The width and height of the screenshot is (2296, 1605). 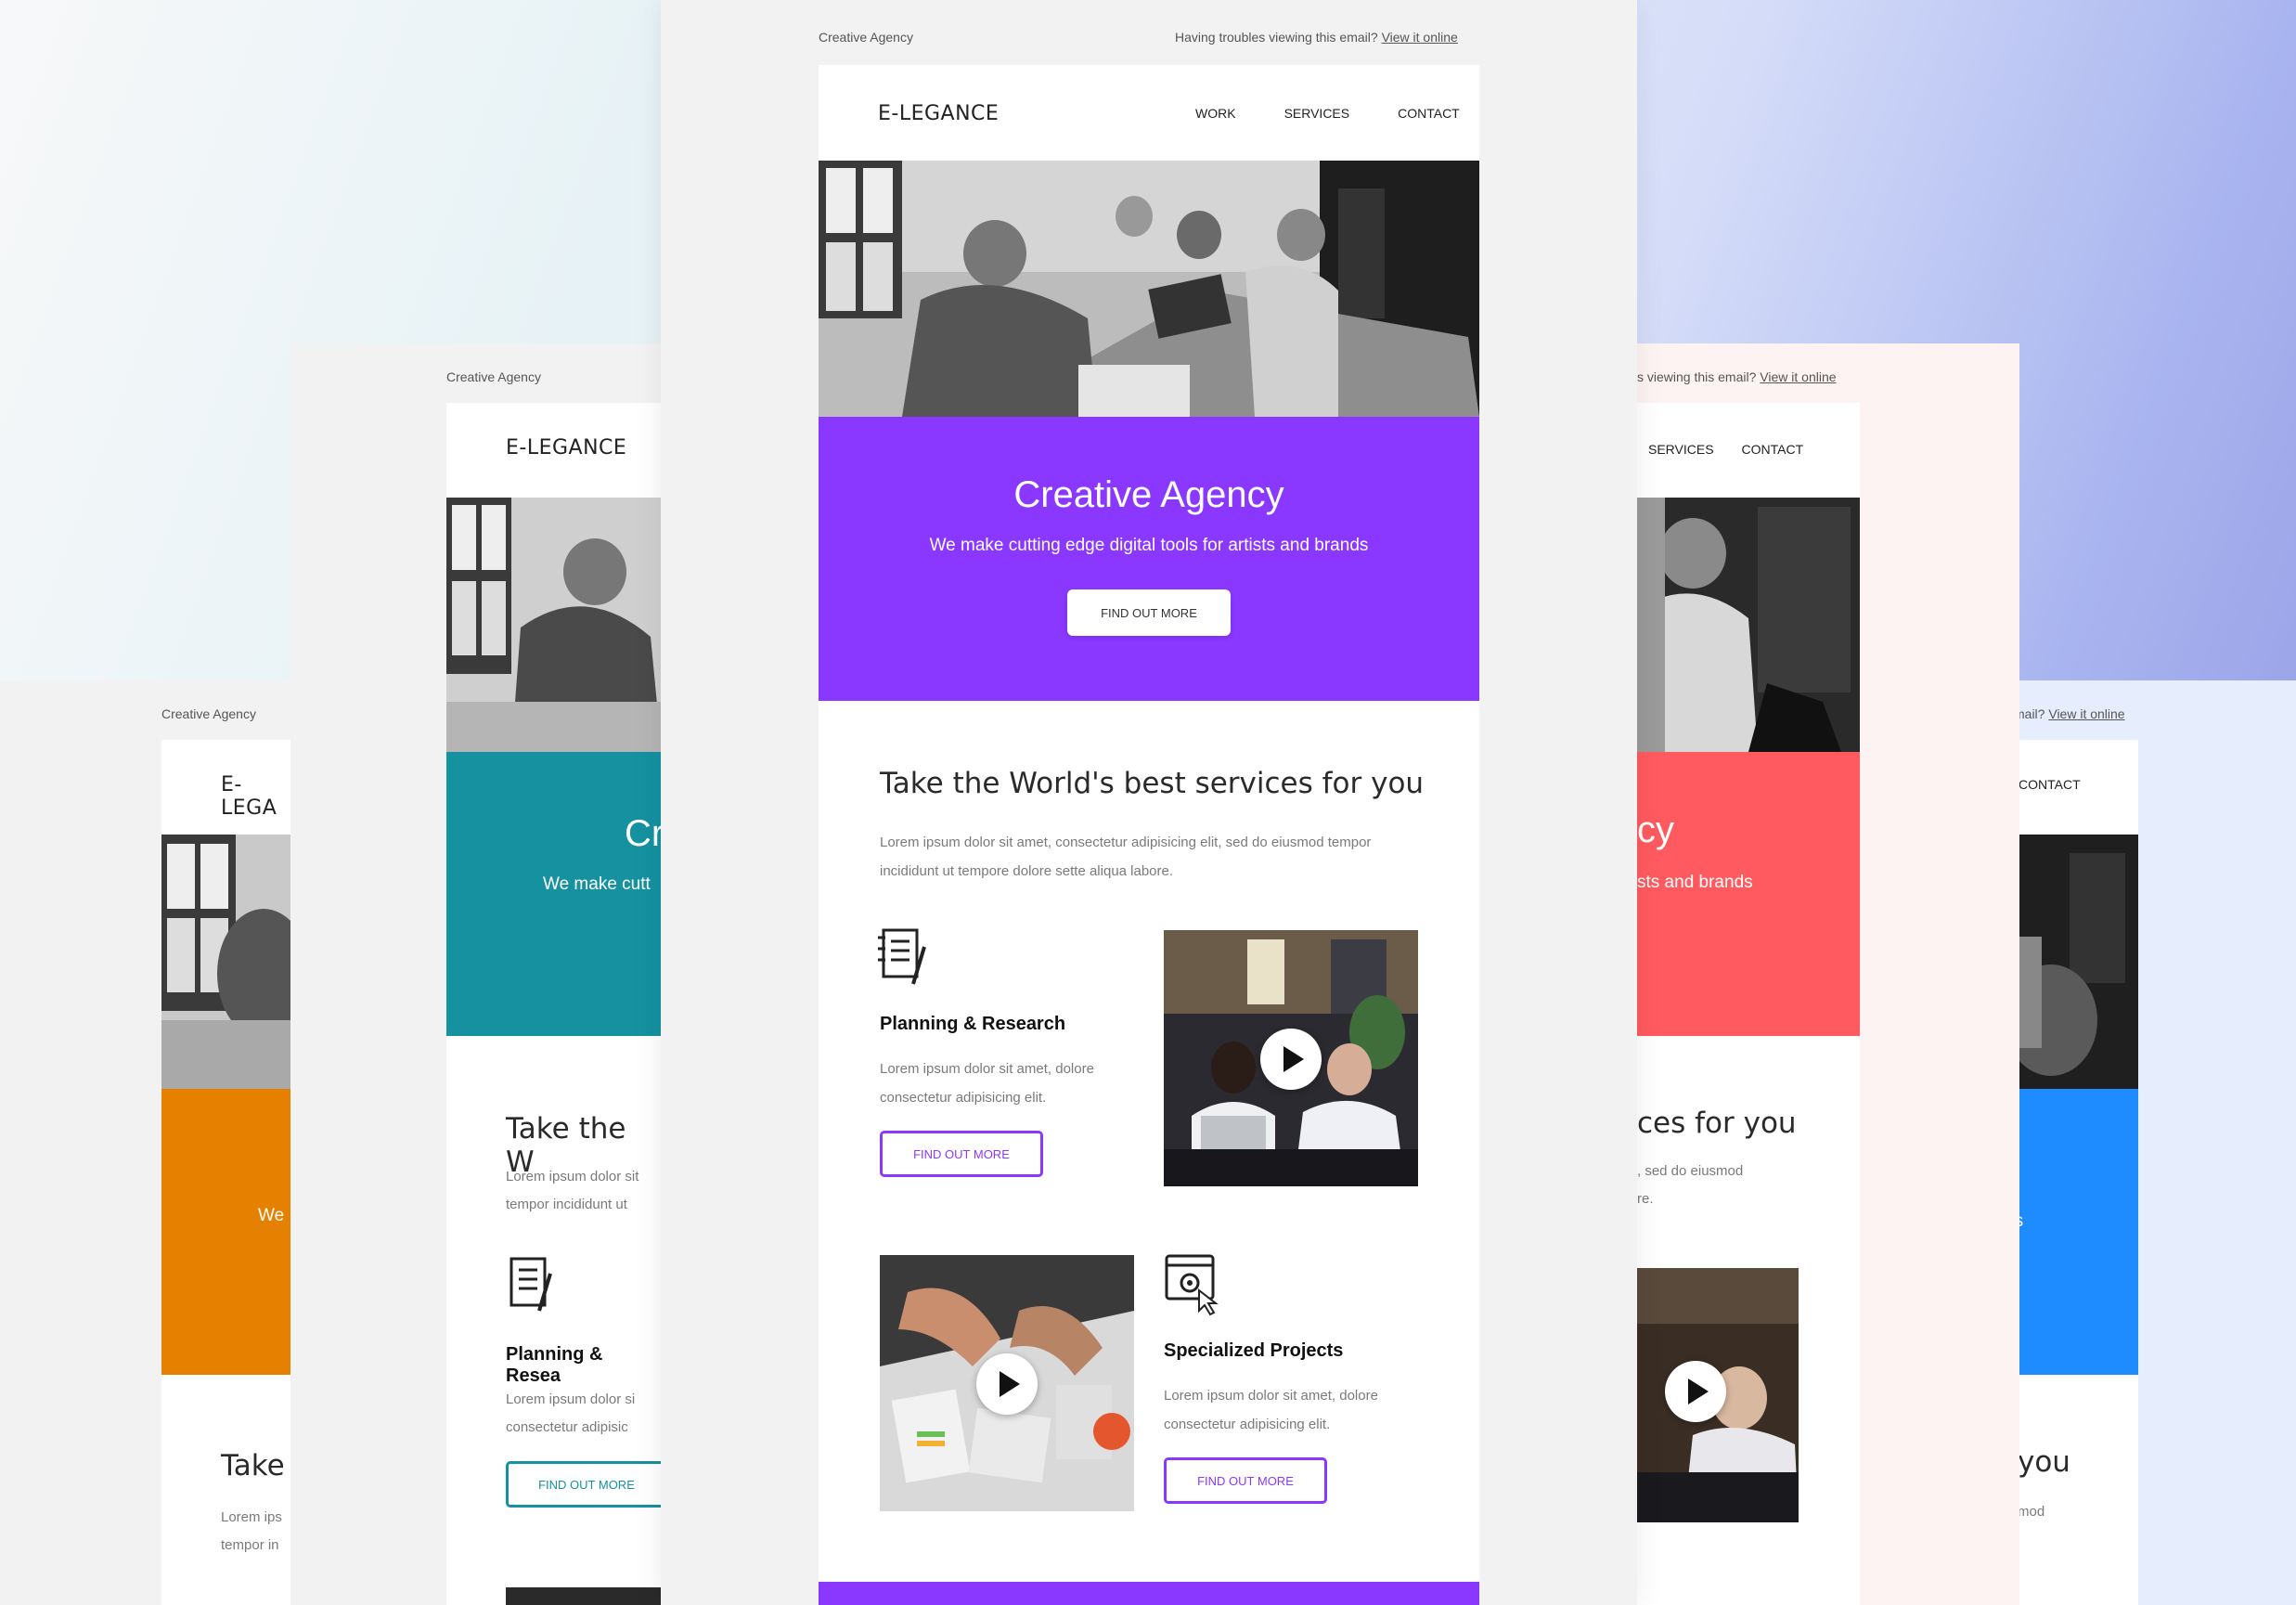 I want to click on nav-menu: SERVICES CONTACT, so click(x=1725, y=449).